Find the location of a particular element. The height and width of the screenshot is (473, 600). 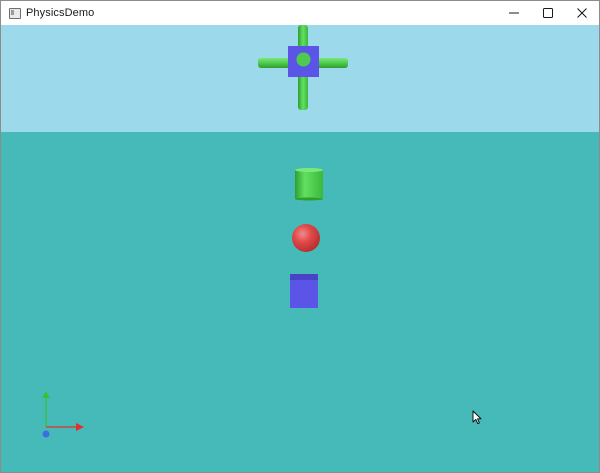

window-controls is located at coordinates (548, 13).